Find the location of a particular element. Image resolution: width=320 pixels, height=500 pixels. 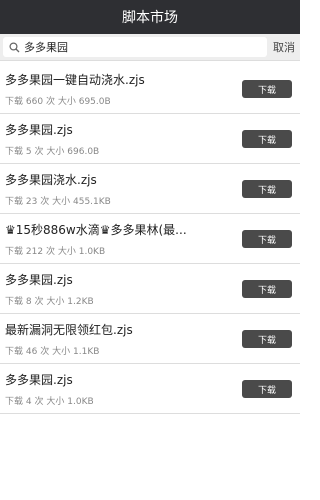

script-meta: 下载 4 次 大小 1.0KB is located at coordinates (49, 400).